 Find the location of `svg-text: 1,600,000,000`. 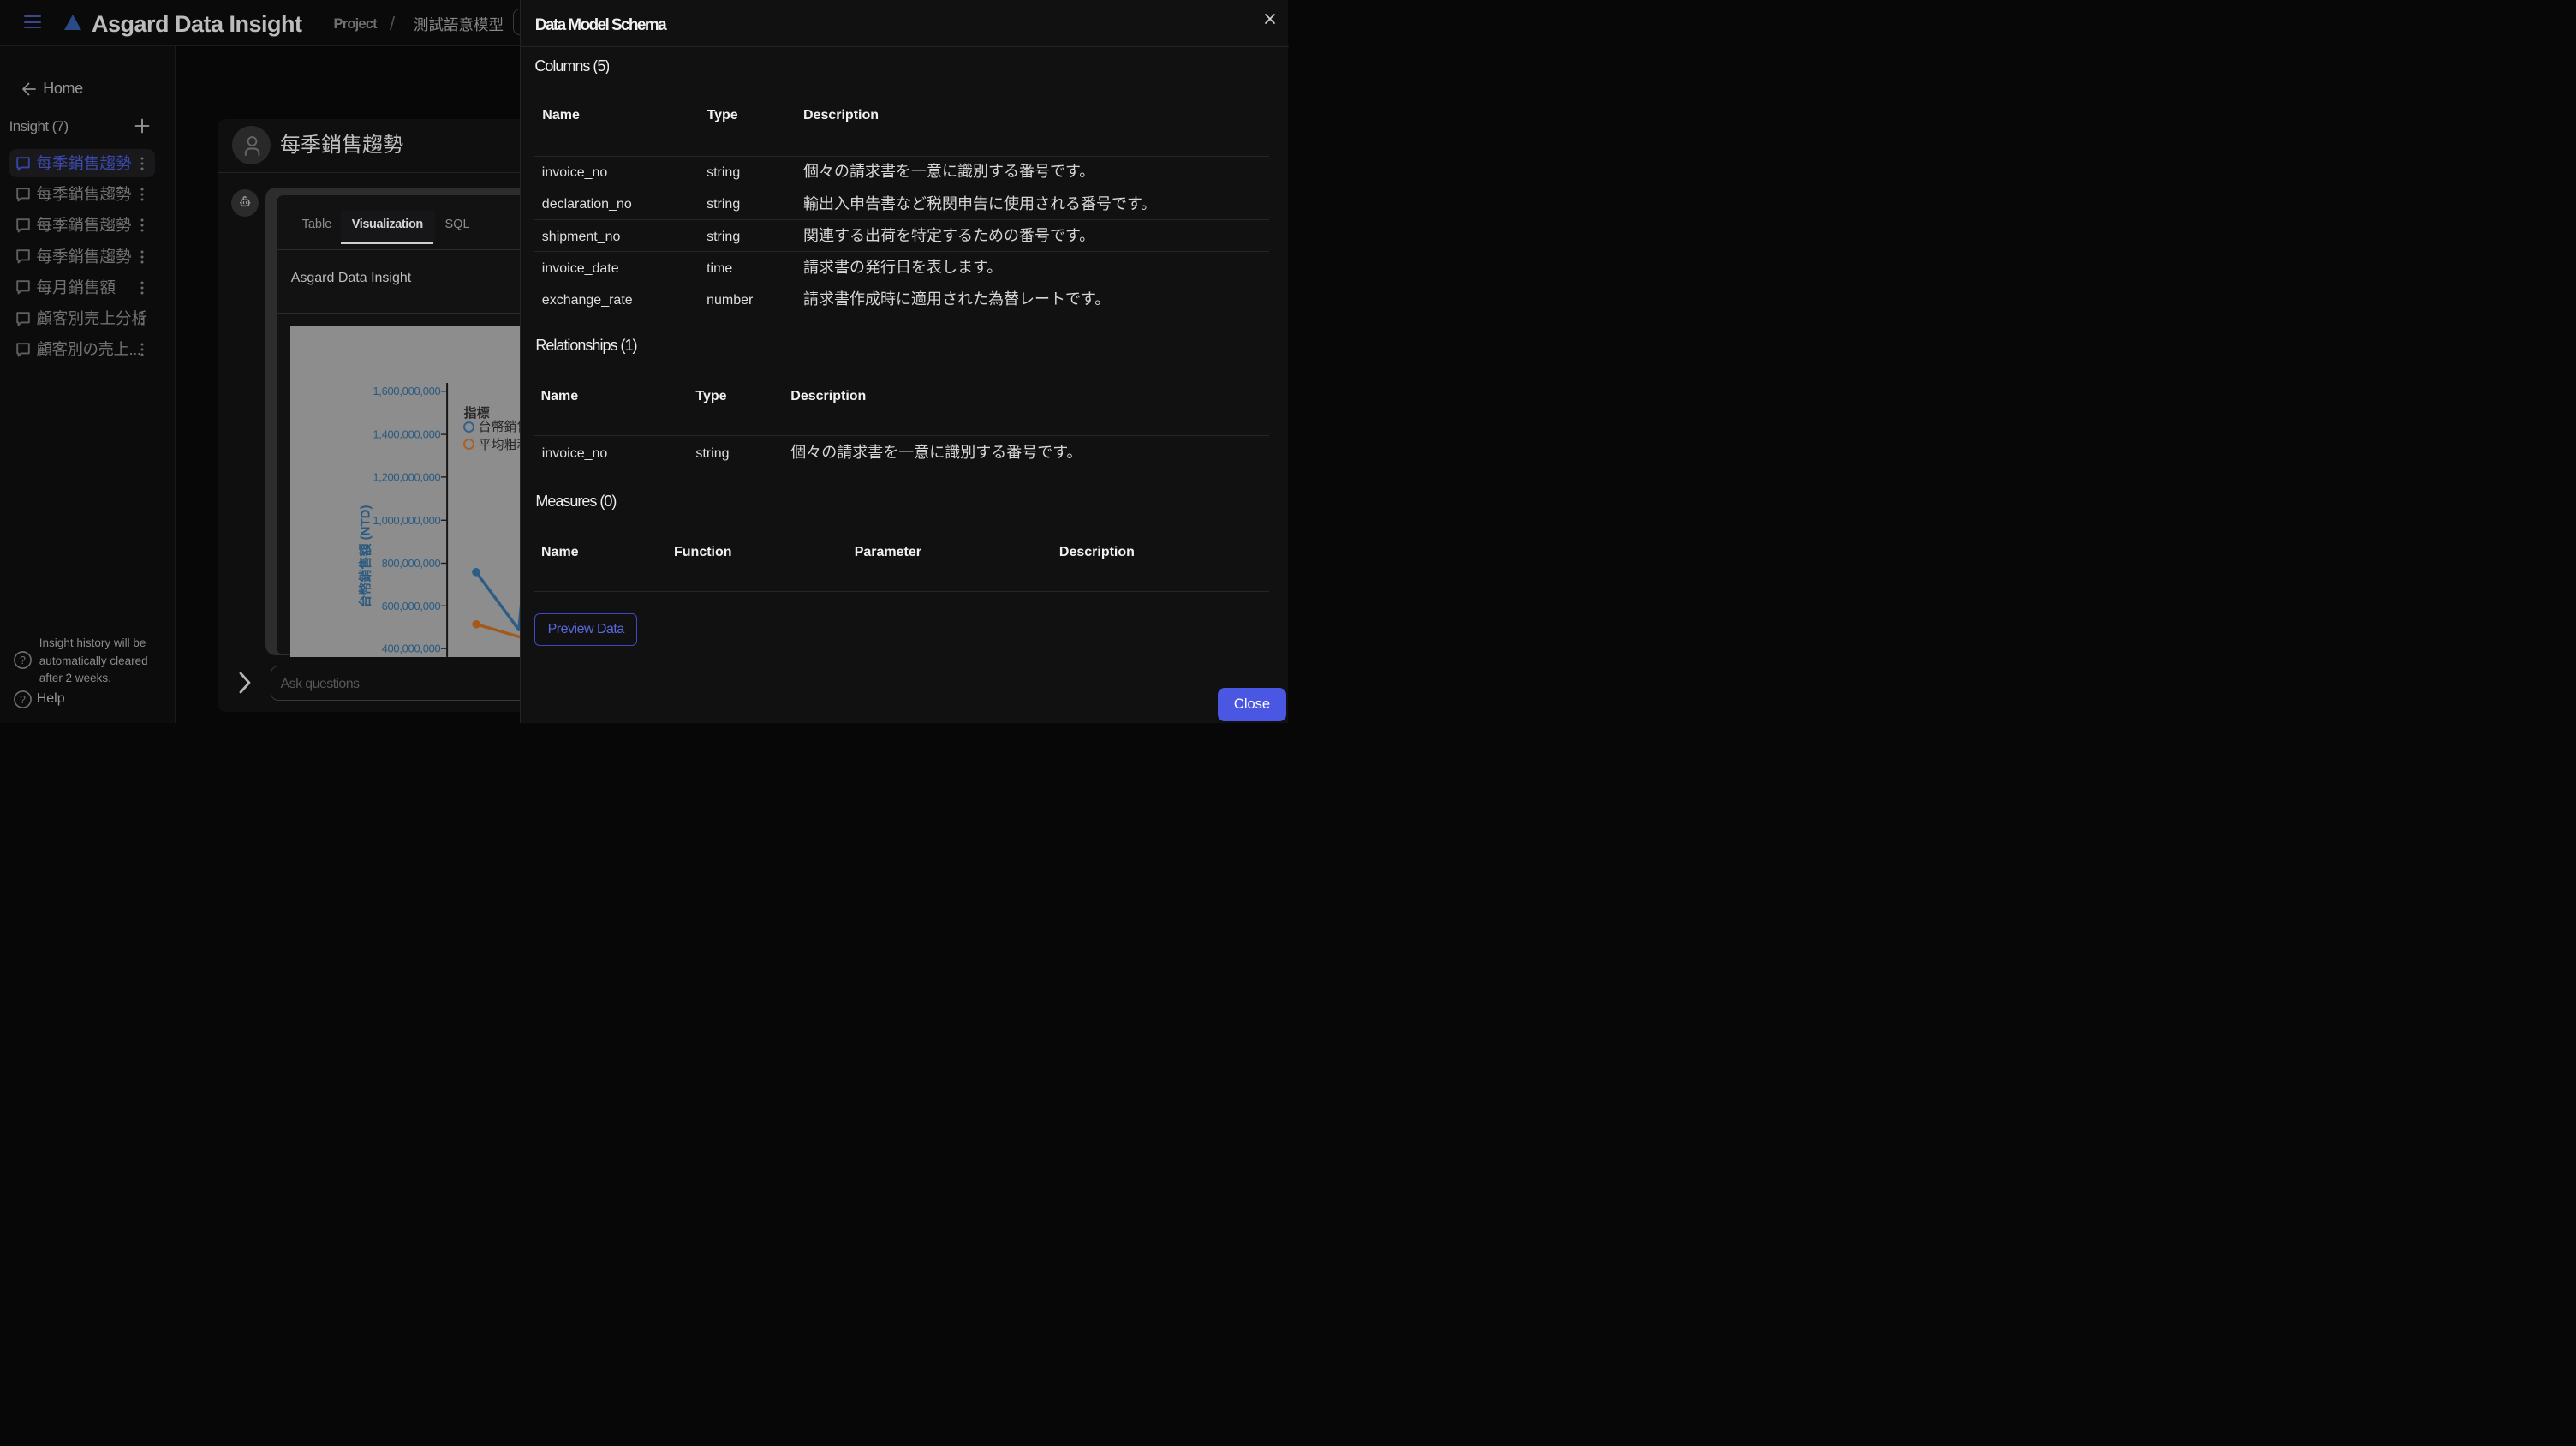

svg-text: 1,600,000,000 is located at coordinates (407, 391).